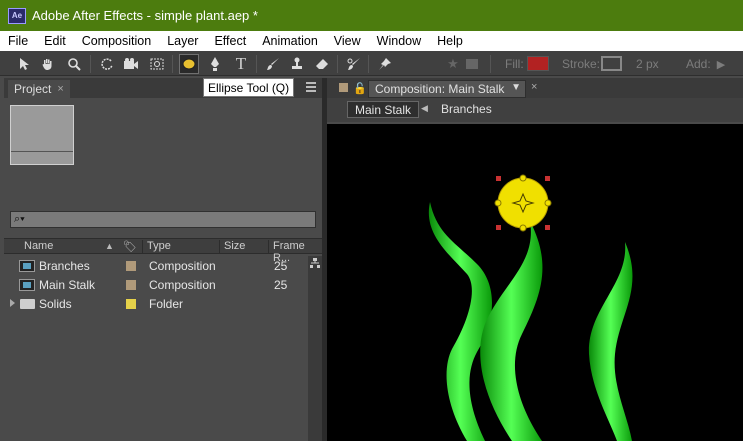 This screenshot has width=743, height=441. Describe the element at coordinates (315, 263) in the screenshot. I see `flowchart-icon` at that location.